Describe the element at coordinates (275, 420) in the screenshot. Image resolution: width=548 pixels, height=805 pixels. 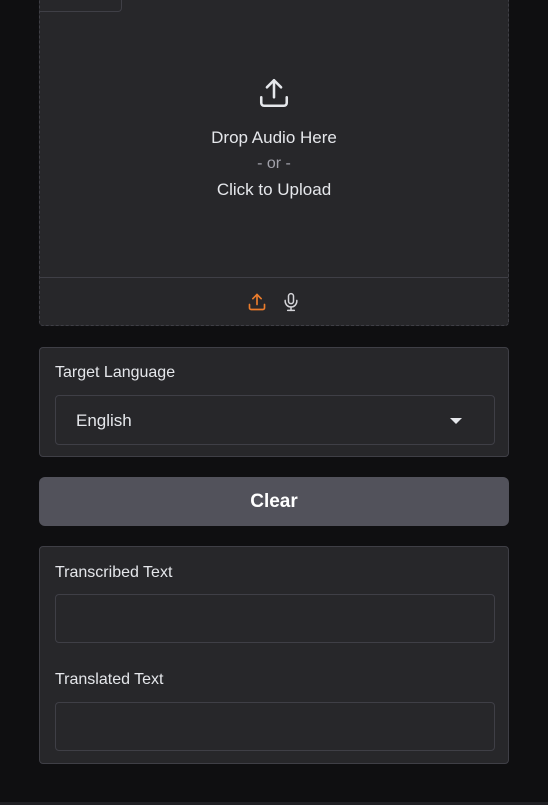
I see `target-language-dropdown: English` at that location.